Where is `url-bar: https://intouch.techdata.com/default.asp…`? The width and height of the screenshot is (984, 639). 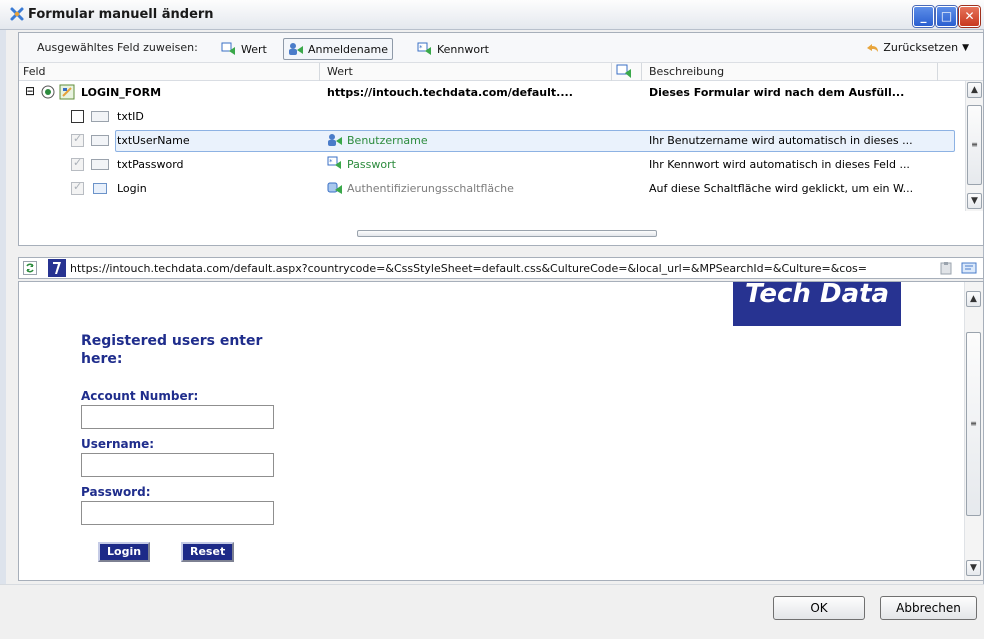 url-bar: https://intouch.techdata.com/default.asp… is located at coordinates (501, 268).